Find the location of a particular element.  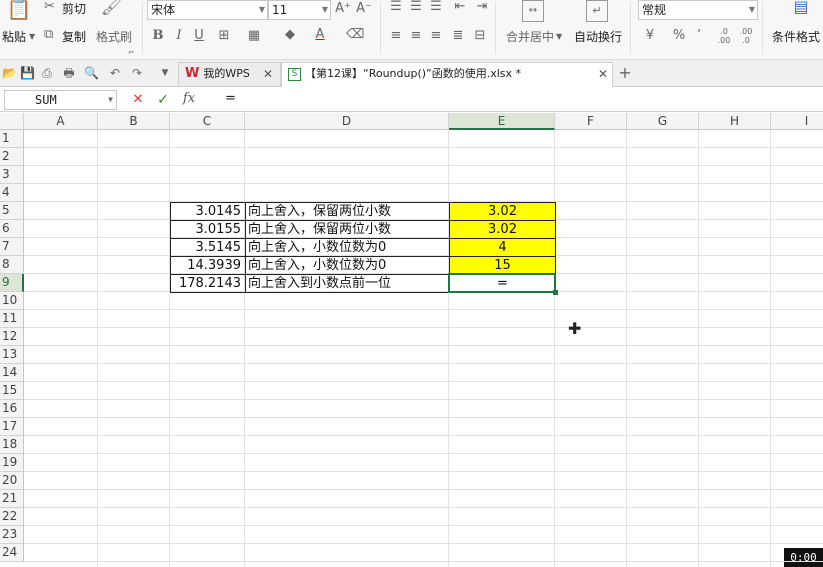

row-header-9: 9 is located at coordinates (12, 283).